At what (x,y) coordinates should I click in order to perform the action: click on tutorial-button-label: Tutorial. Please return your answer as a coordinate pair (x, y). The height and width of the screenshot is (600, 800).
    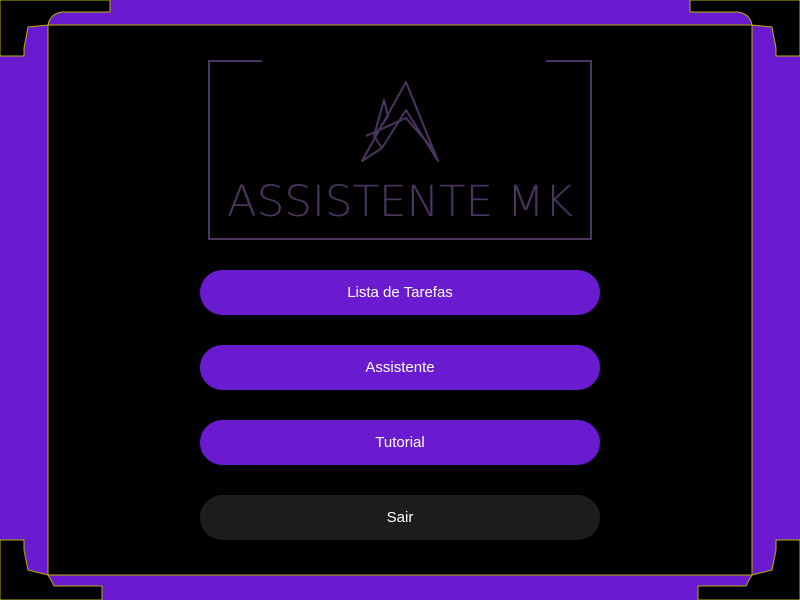
    Looking at the image, I should click on (400, 442).